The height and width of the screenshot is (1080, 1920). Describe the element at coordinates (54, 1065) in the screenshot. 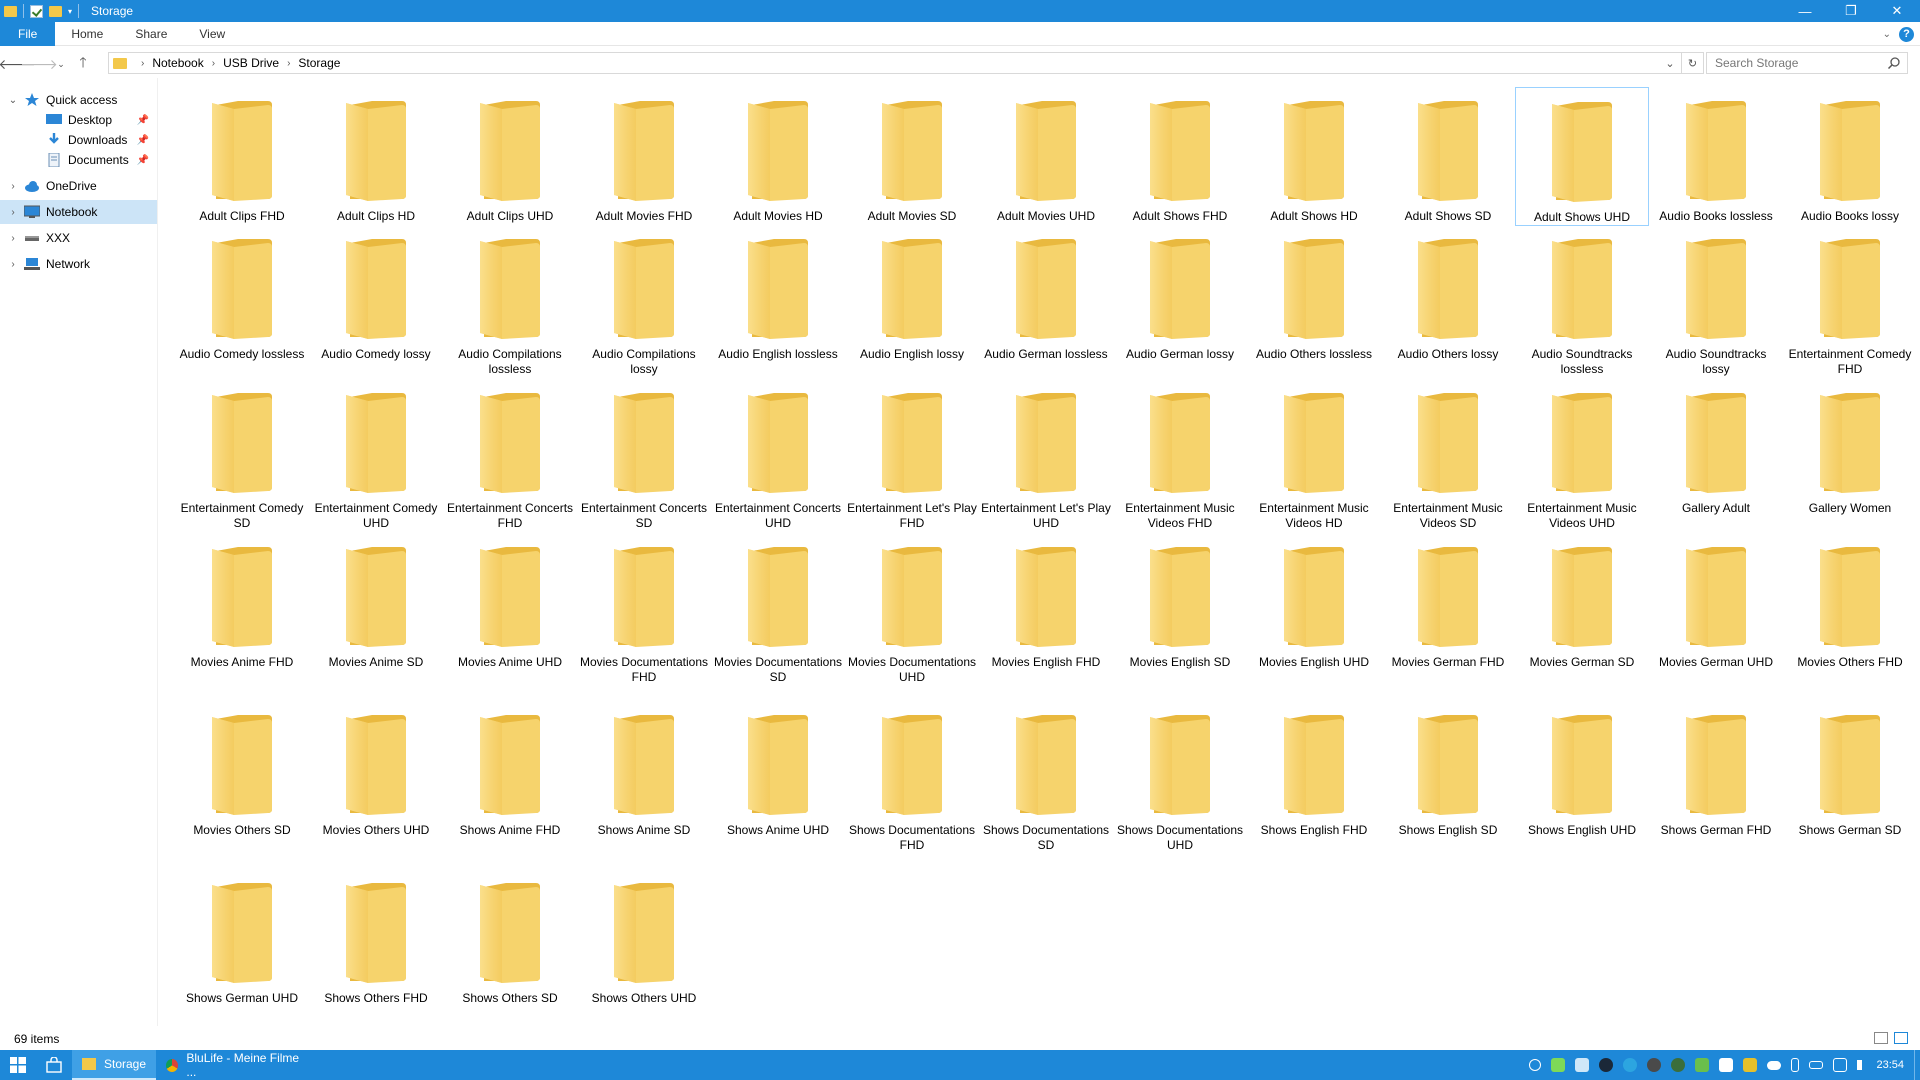

I see `store-button` at that location.